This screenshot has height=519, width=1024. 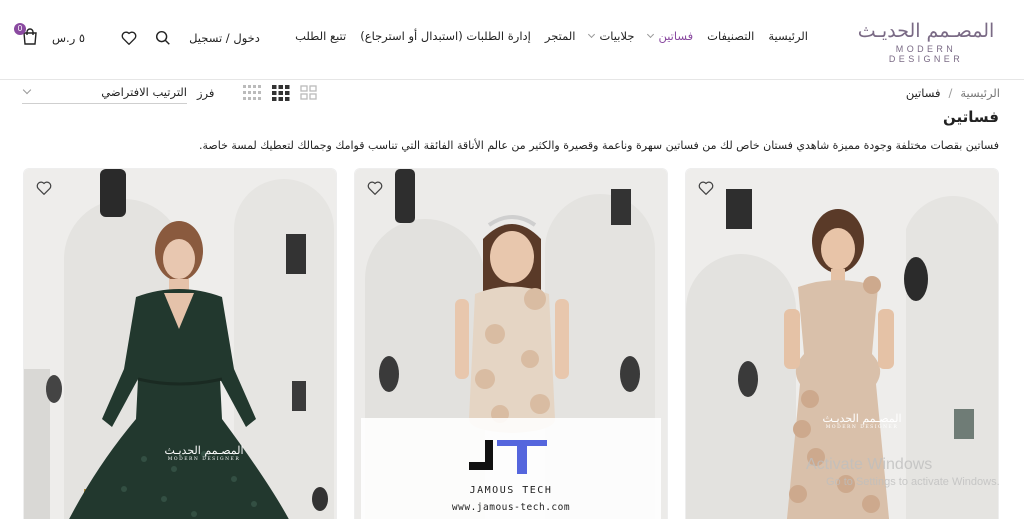 What do you see at coordinates (926, 54) in the screenshot?
I see `logo-english: MODERN DESIGNER` at bounding box center [926, 54].